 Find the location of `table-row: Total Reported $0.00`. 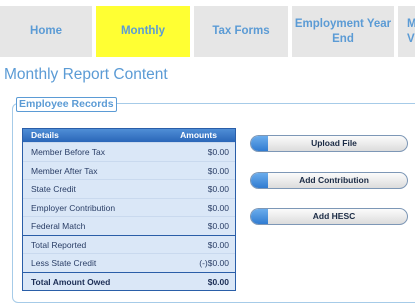

table-row: Total Reported $0.00 is located at coordinates (129, 243).